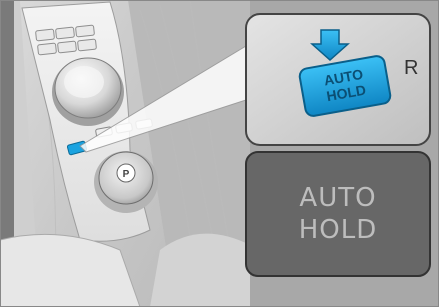  What do you see at coordinates (88, 91) in the screenshot?
I see `rotary-controller-knob` at bounding box center [88, 91].